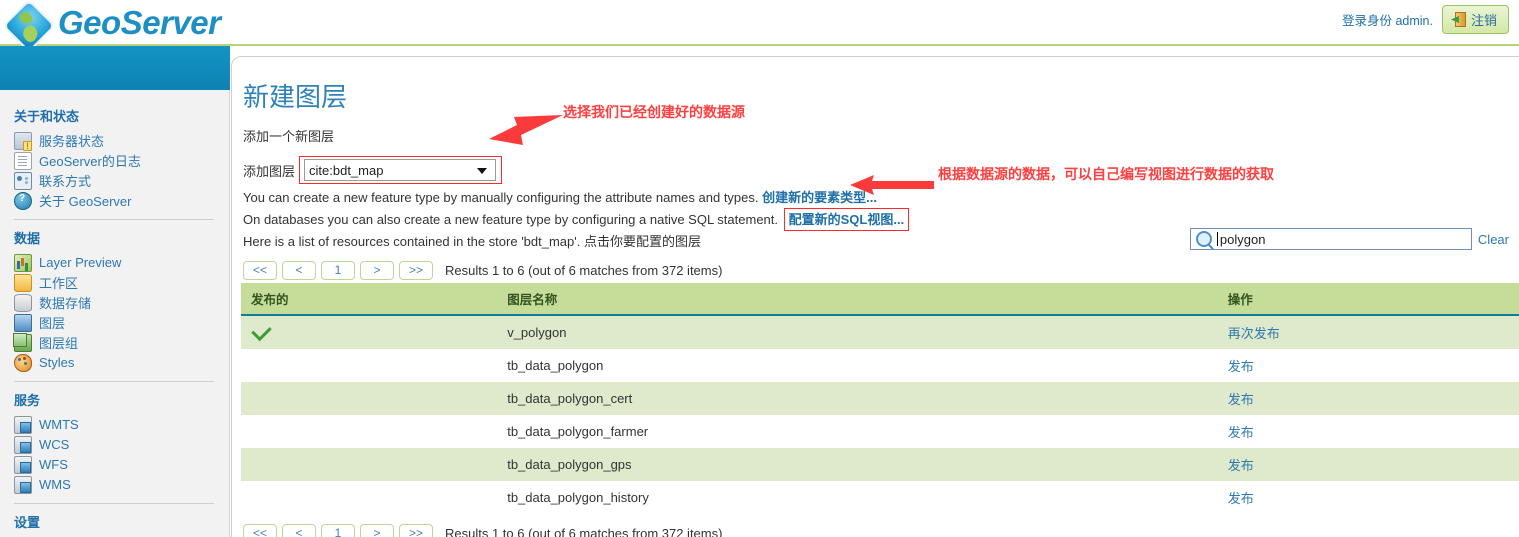 Image resolution: width=1519 pixels, height=537 pixels. I want to click on cell-layer-name: tb_data_polygon_gps, so click(569, 464).